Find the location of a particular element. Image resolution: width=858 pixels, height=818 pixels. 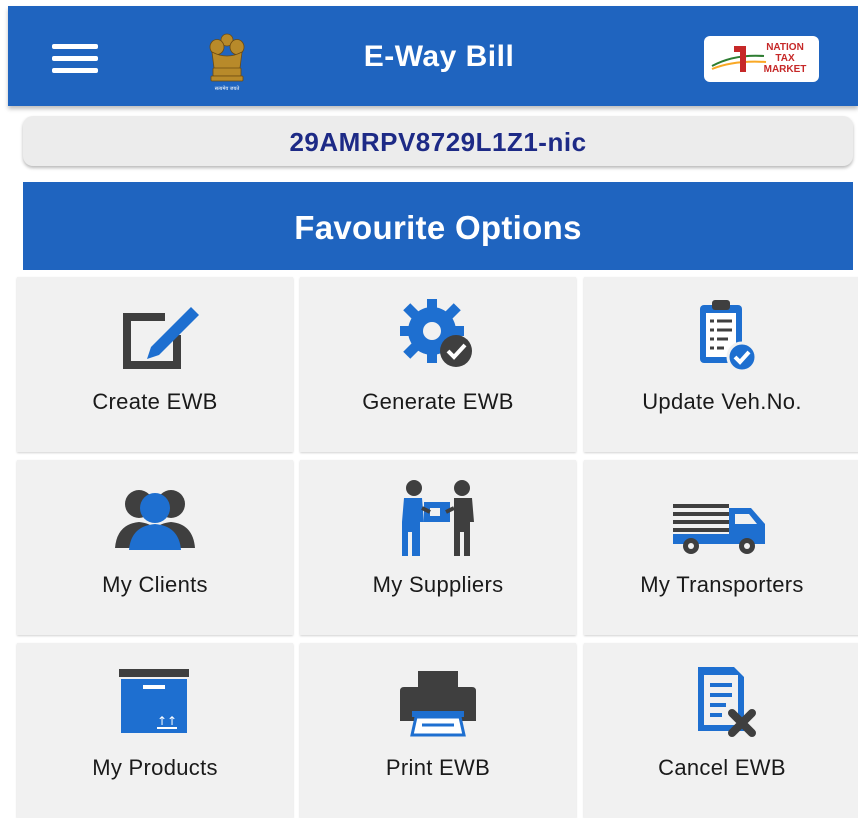

tile-label: Cancel EWB is located at coordinates (722, 767).